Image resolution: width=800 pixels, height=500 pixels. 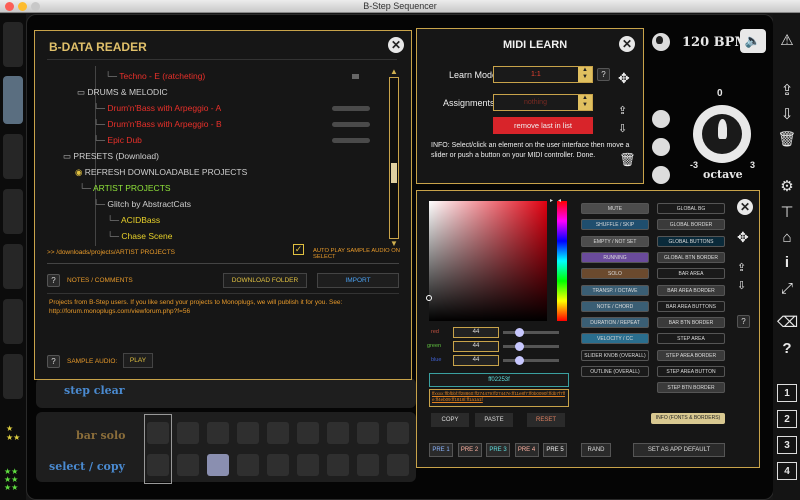 I want to click on tree-item: └─ ARTIST PROJECTS, so click(x=125, y=188).